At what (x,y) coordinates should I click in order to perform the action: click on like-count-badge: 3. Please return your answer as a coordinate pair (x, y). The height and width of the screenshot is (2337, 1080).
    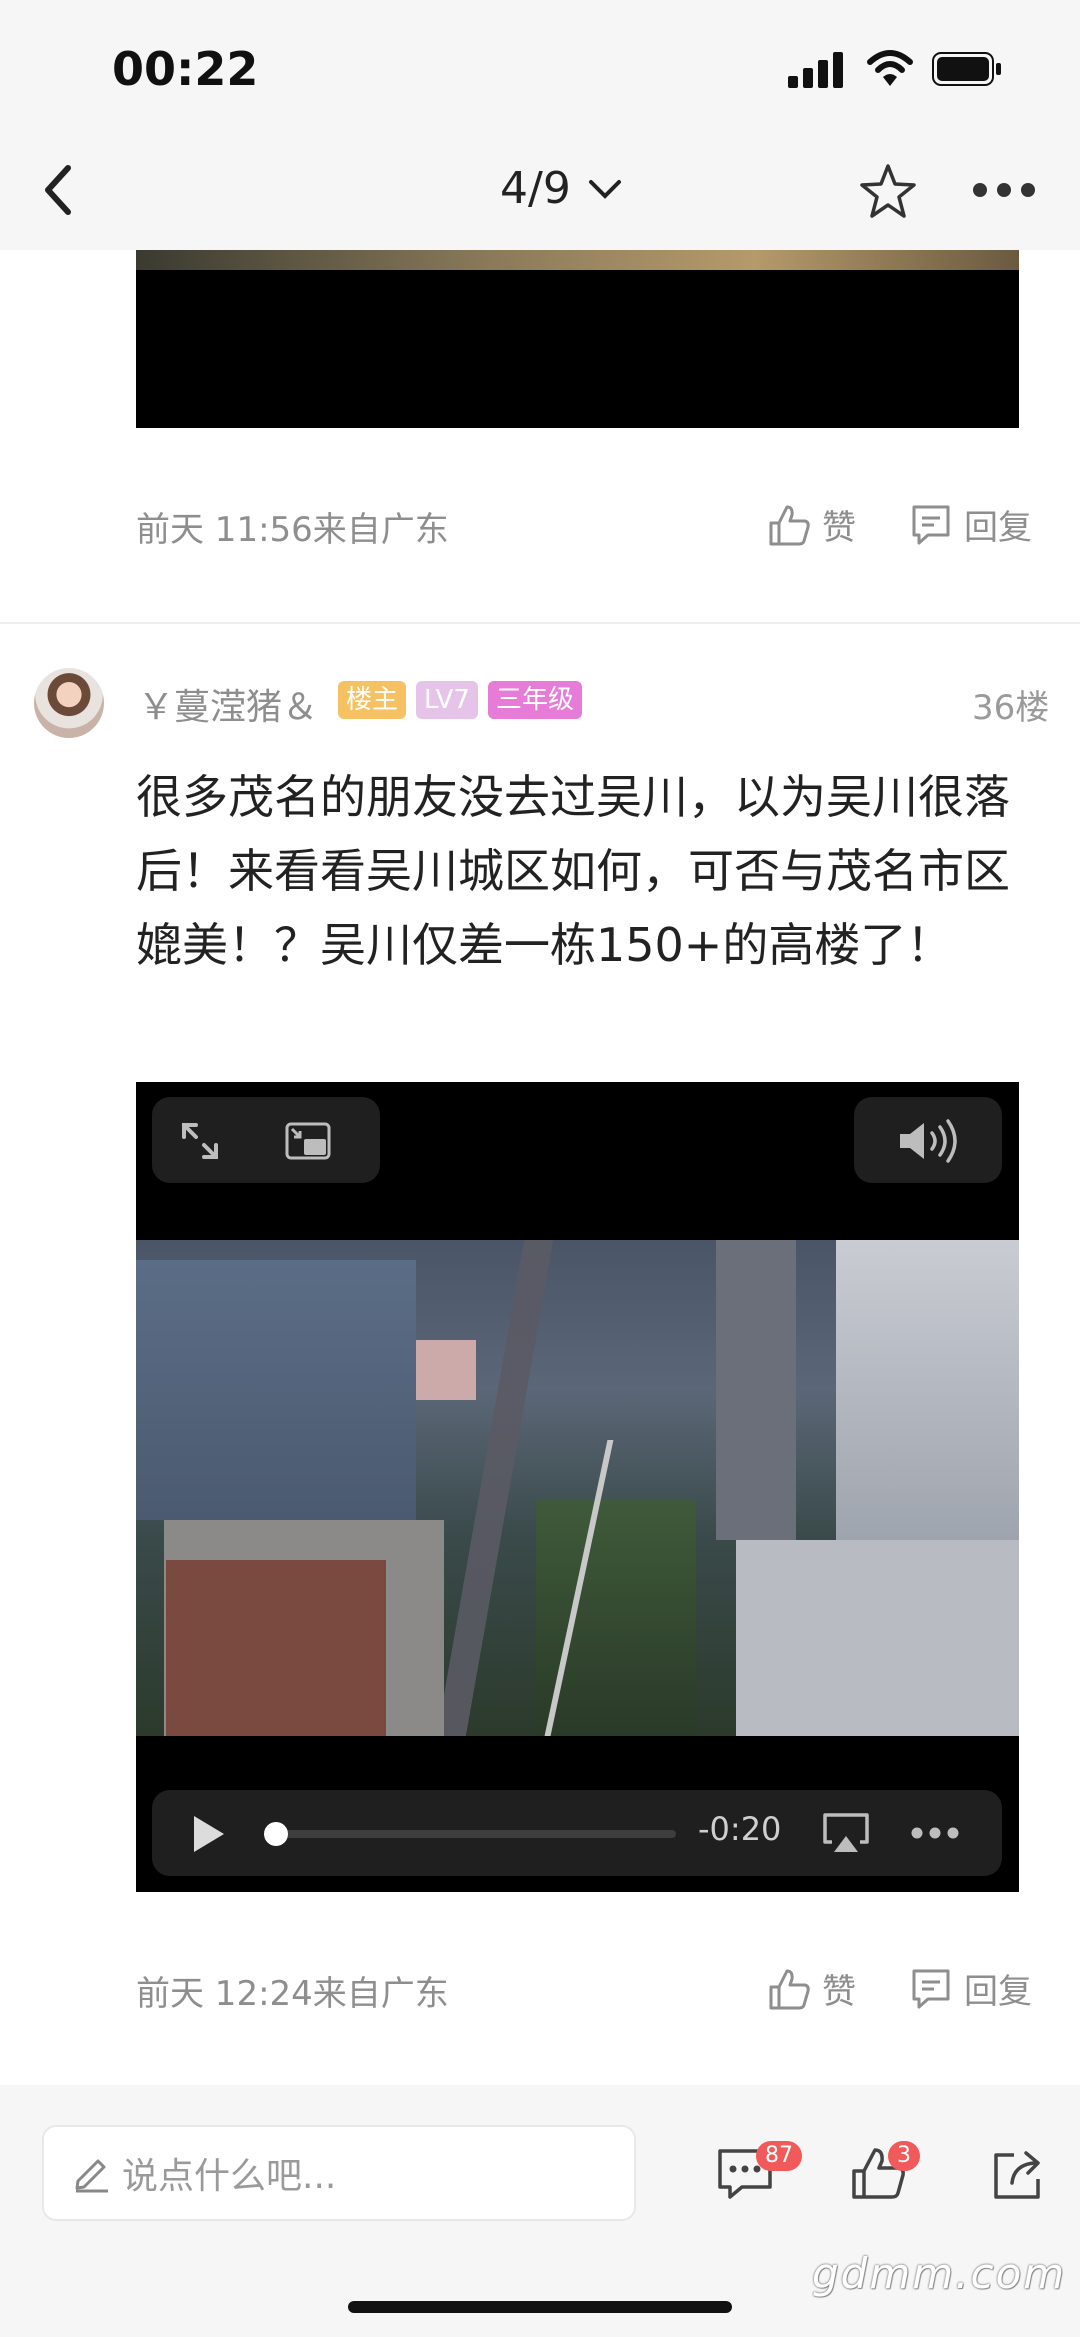
    Looking at the image, I should click on (904, 2156).